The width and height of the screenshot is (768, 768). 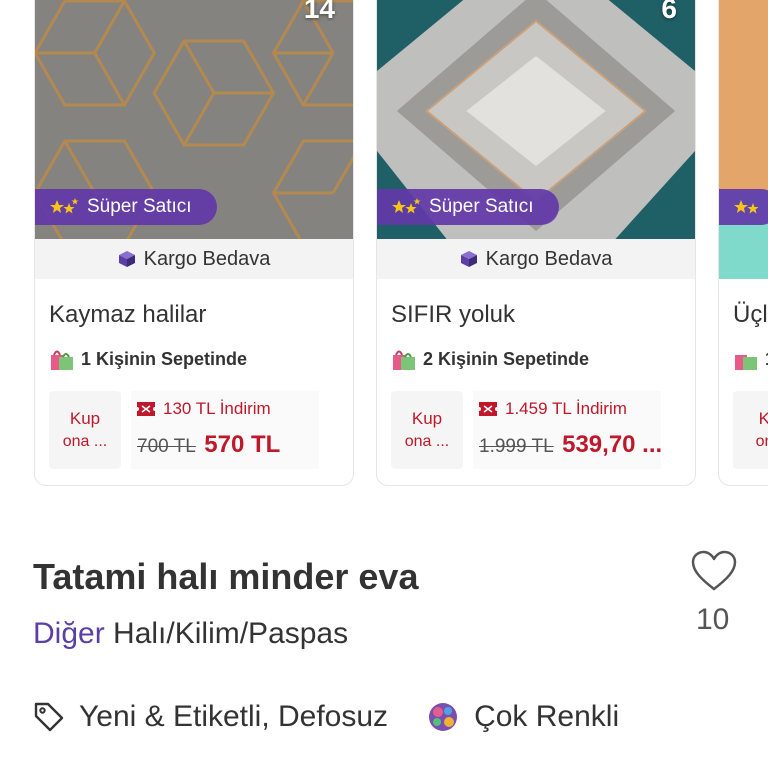 I want to click on breadcrumb: Diğer Halı/Kilim/Paspas, so click(x=190, y=634).